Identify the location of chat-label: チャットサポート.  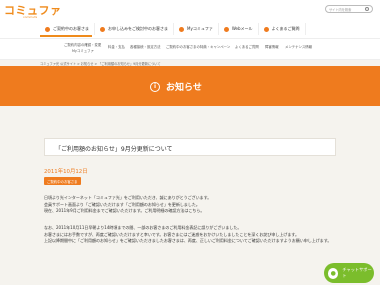
(357, 272).